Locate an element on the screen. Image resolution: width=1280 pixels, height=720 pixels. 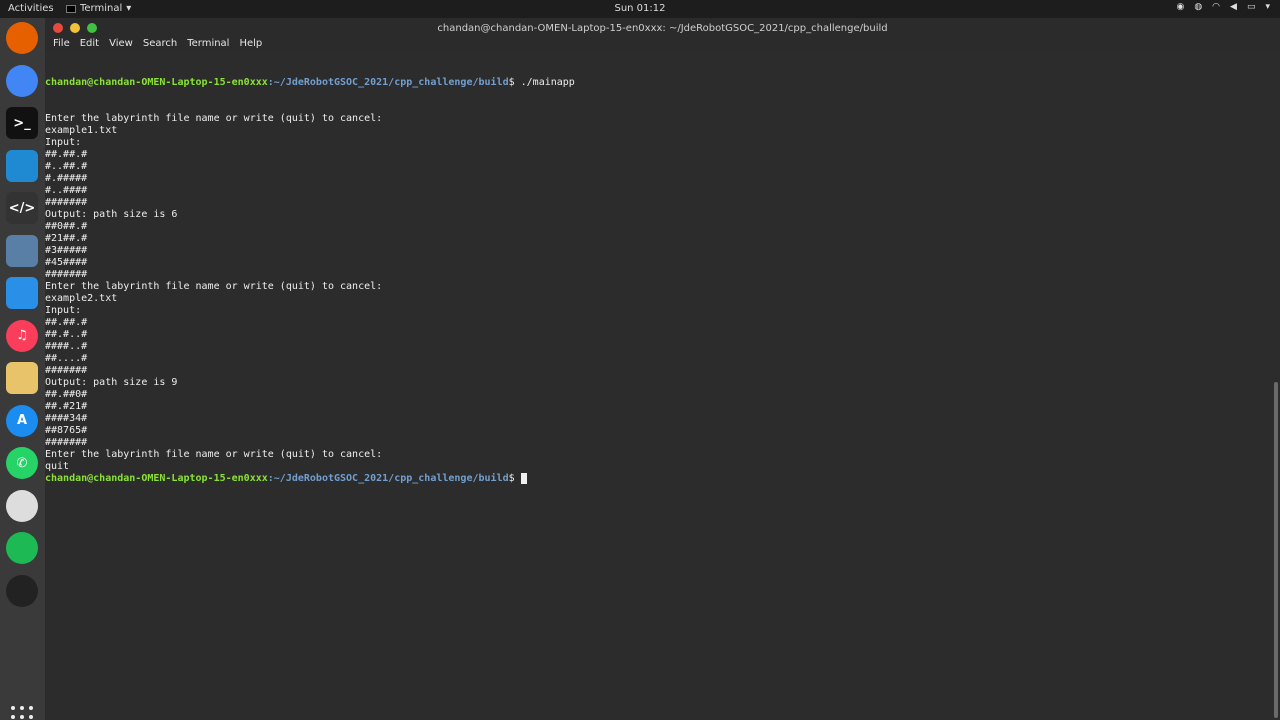
settings-ring-icon is located at coordinates (22, 505).